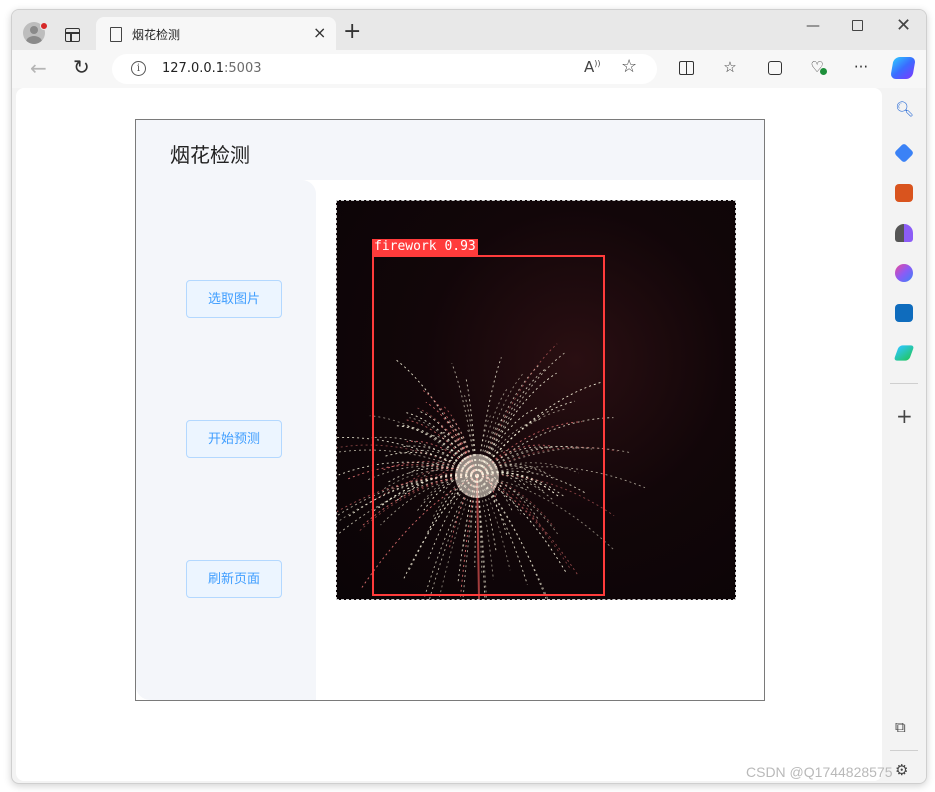 Image resolution: width=935 pixels, height=792 pixels. Describe the element at coordinates (861, 67) in the screenshot. I see `settings-more-icon: ···` at that location.